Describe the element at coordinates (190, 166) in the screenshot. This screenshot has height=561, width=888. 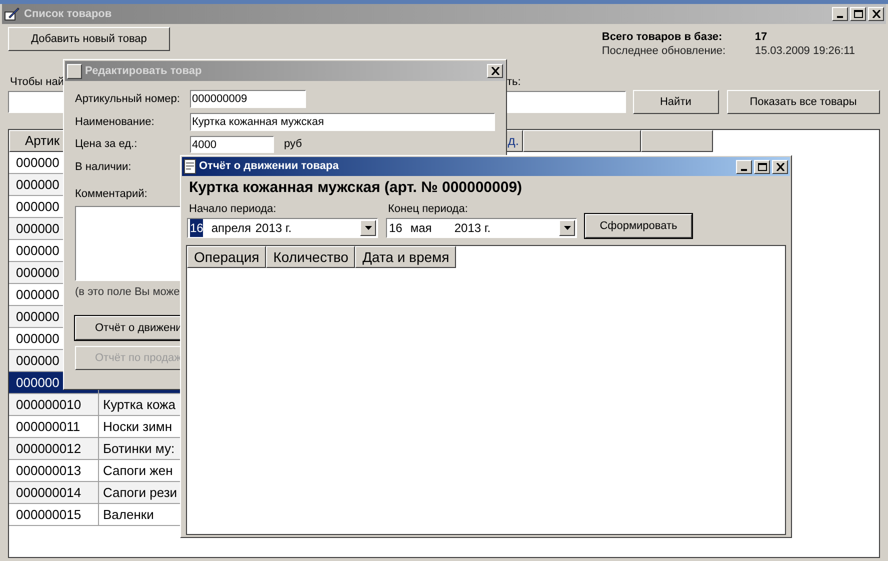
I see `document-icon` at that location.